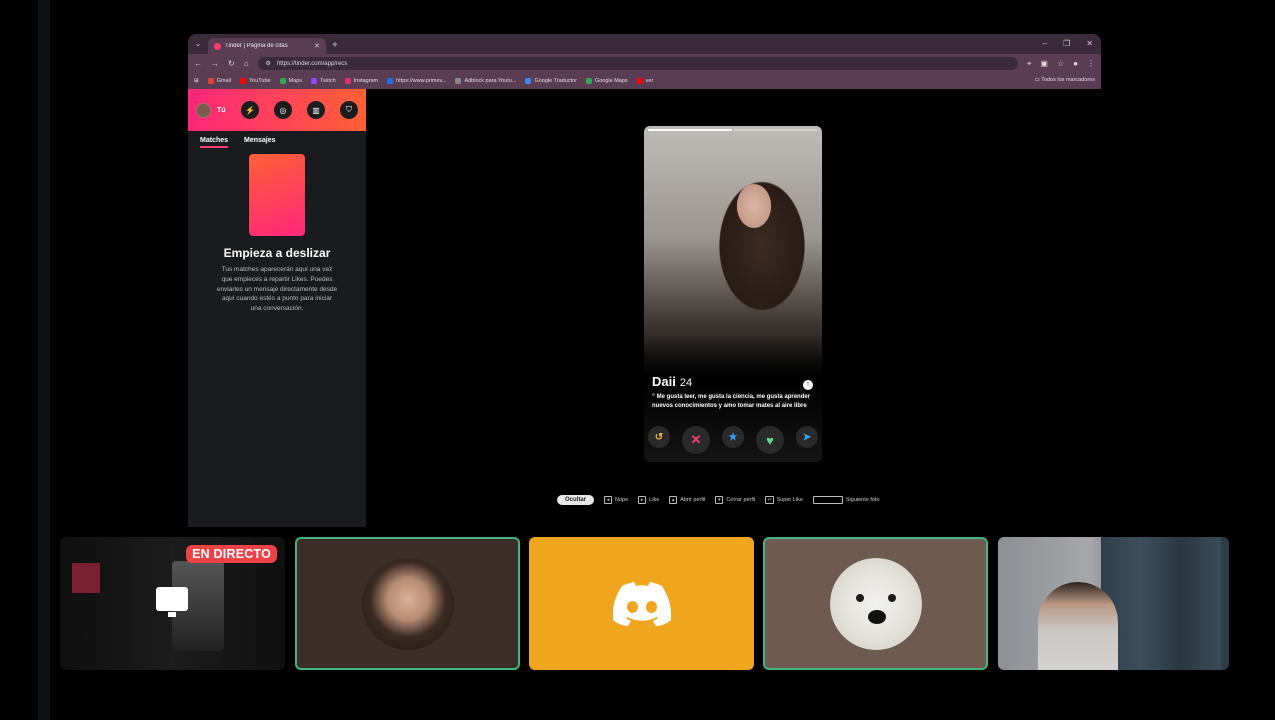 The height and width of the screenshot is (720, 1275). What do you see at coordinates (606, 81) in the screenshot?
I see `bookmark-google-maps: Google Maps` at bounding box center [606, 81].